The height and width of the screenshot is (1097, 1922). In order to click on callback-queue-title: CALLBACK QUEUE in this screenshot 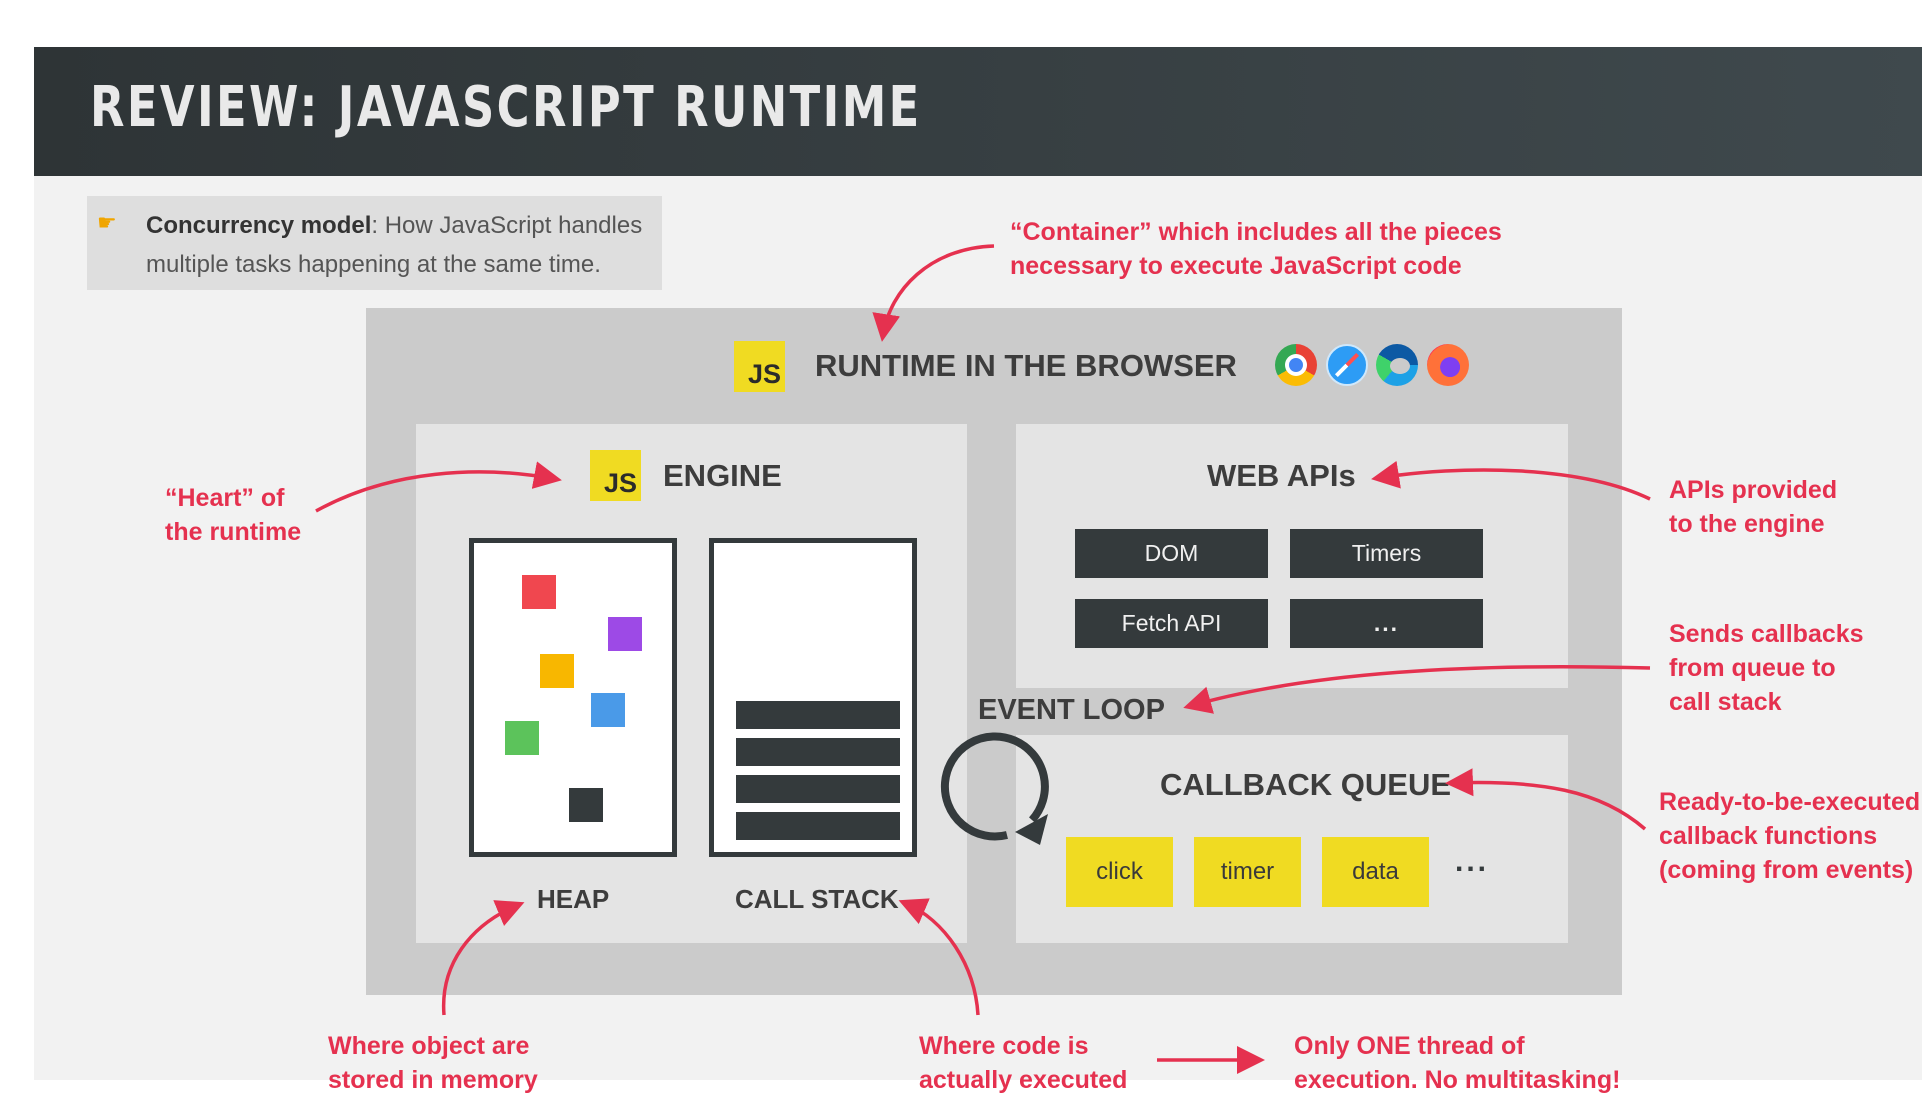, I will do `click(1306, 784)`.